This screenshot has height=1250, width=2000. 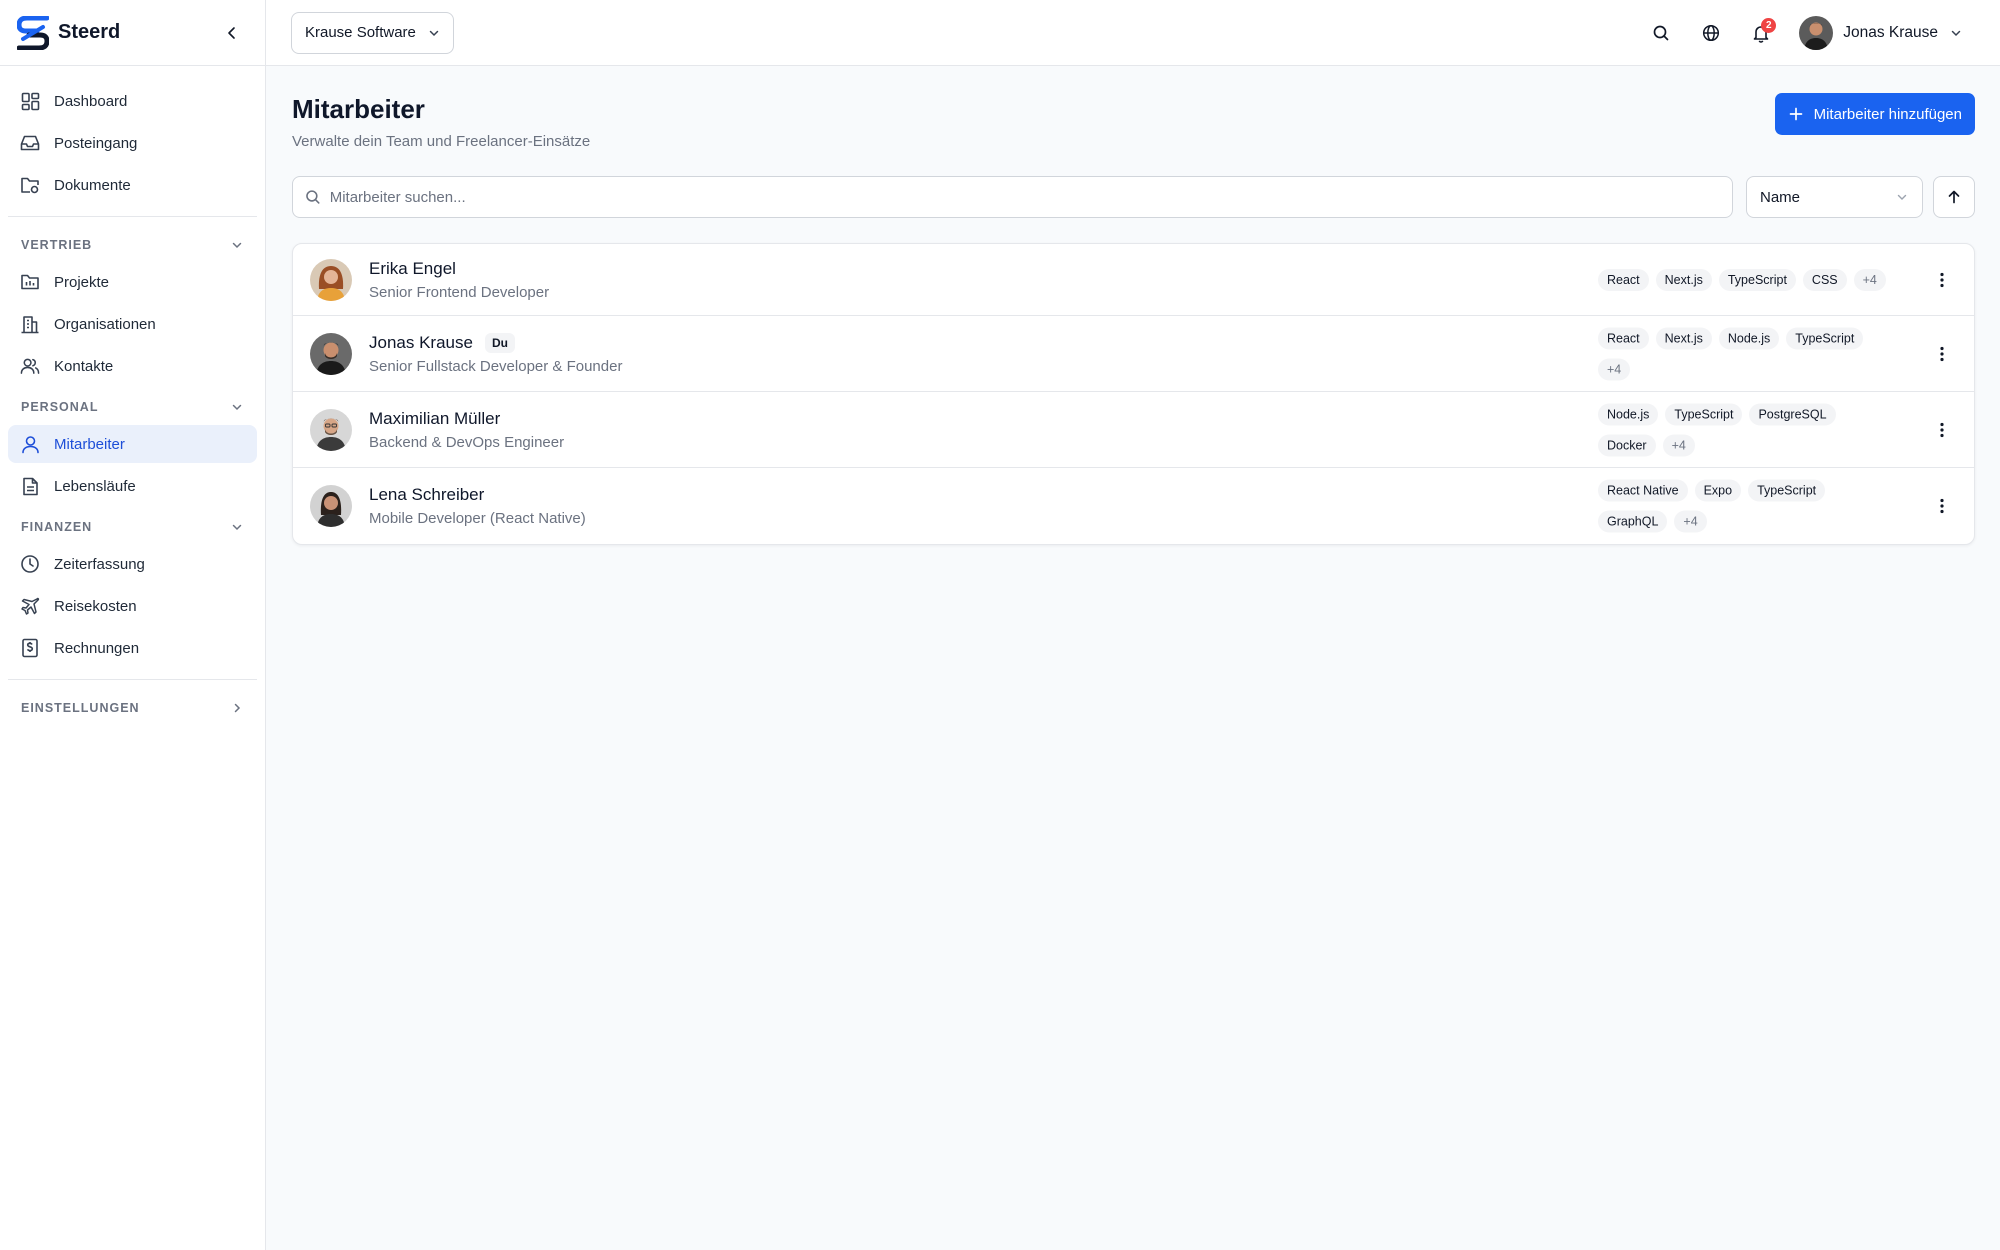 I want to click on skill-tag: React Native, so click(x=1643, y=490).